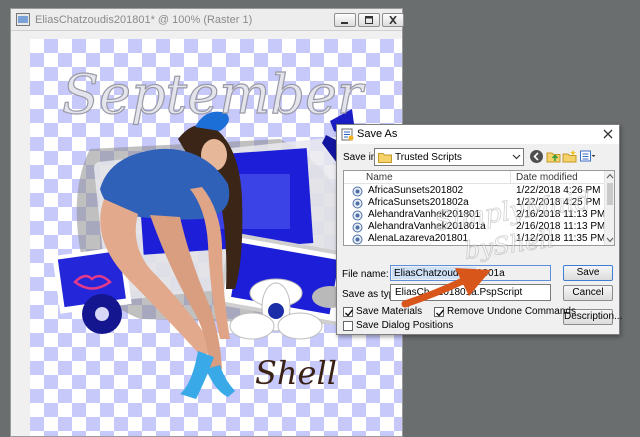 The image size is (640, 437). What do you see at coordinates (587, 156) in the screenshot?
I see `view-menu-icon` at bounding box center [587, 156].